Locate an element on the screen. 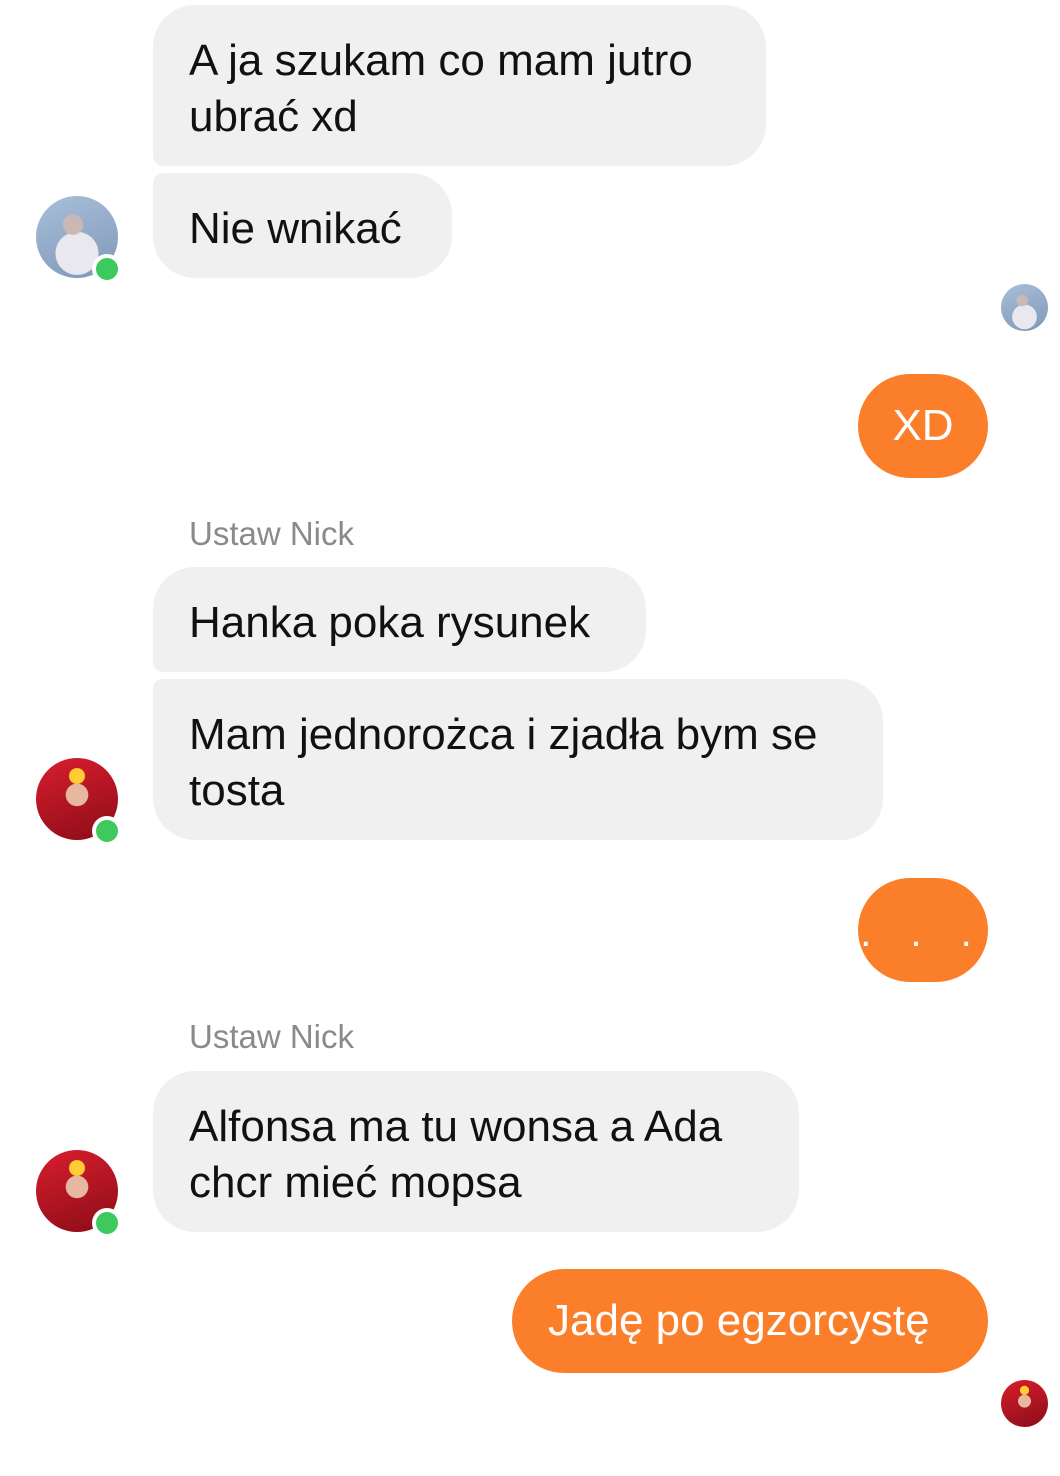 The image size is (1060, 1476). message-bubble-incoming: Mam jednorożca i zjadła bym se tosta is located at coordinates (518, 759).